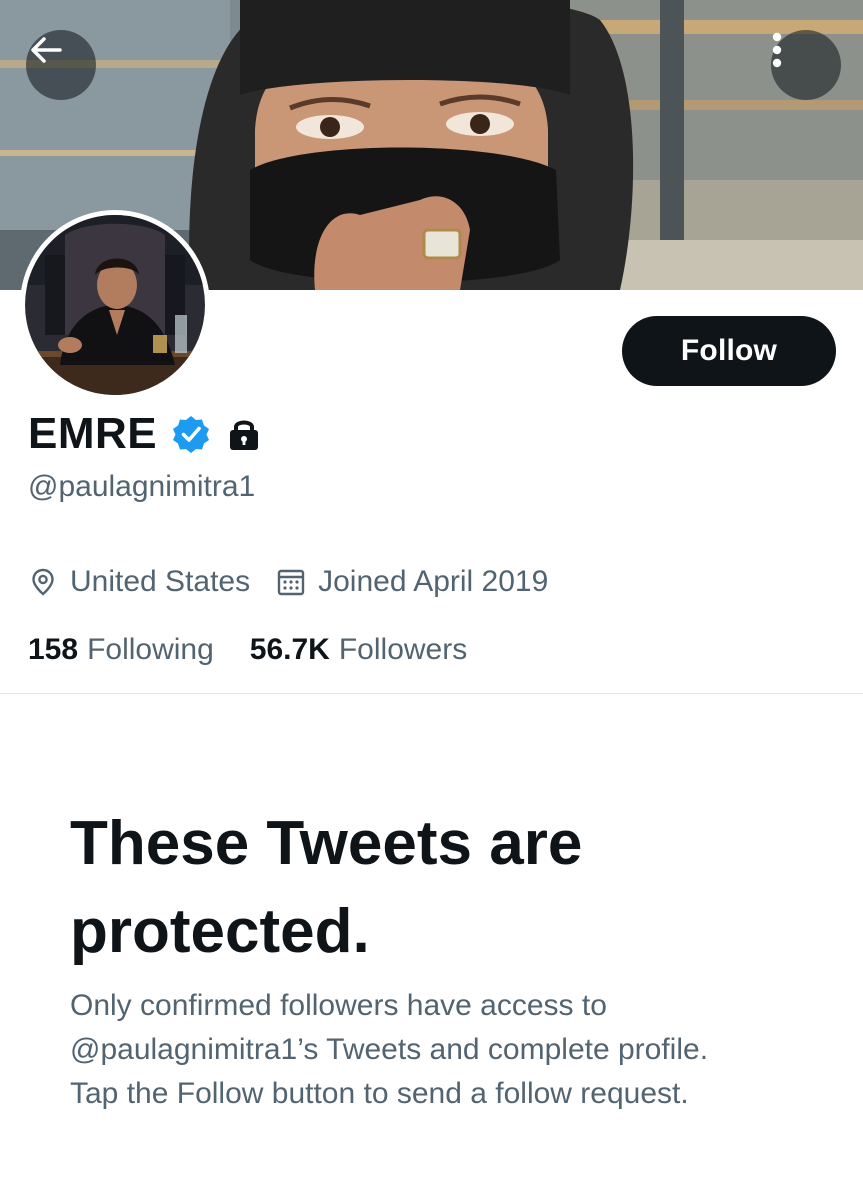 Image resolution: width=863 pixels, height=1200 pixels. I want to click on back-button, so click(61, 65).